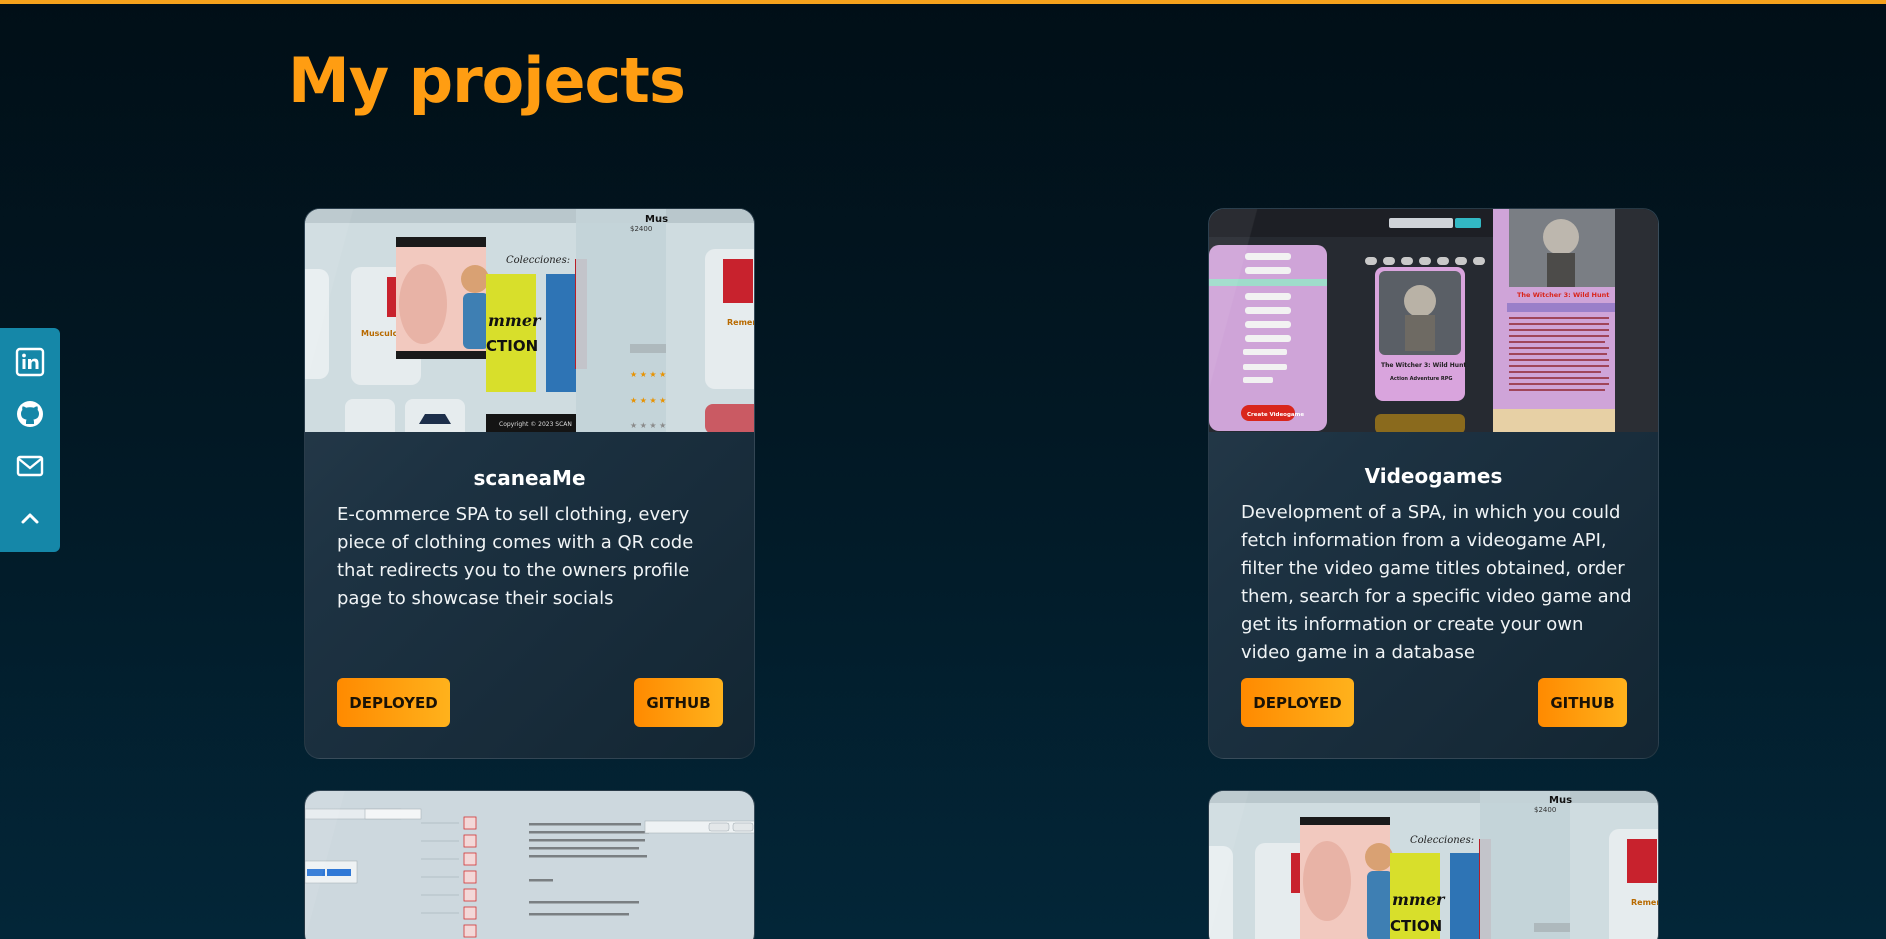 The image size is (1886, 939). I want to click on linkedin-icon, so click(30, 362).